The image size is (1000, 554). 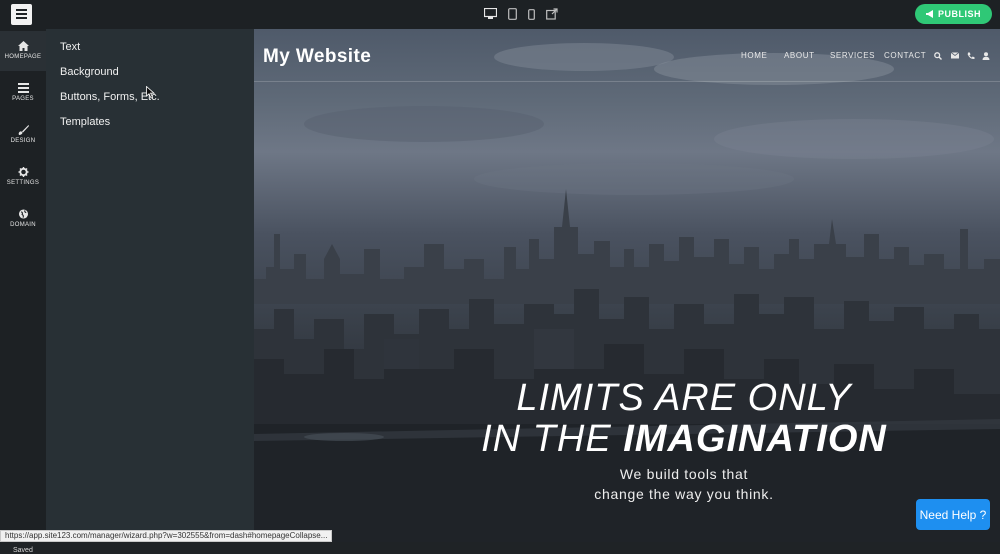 I want to click on rail-label-settings: SETTINGS, so click(x=23, y=183).